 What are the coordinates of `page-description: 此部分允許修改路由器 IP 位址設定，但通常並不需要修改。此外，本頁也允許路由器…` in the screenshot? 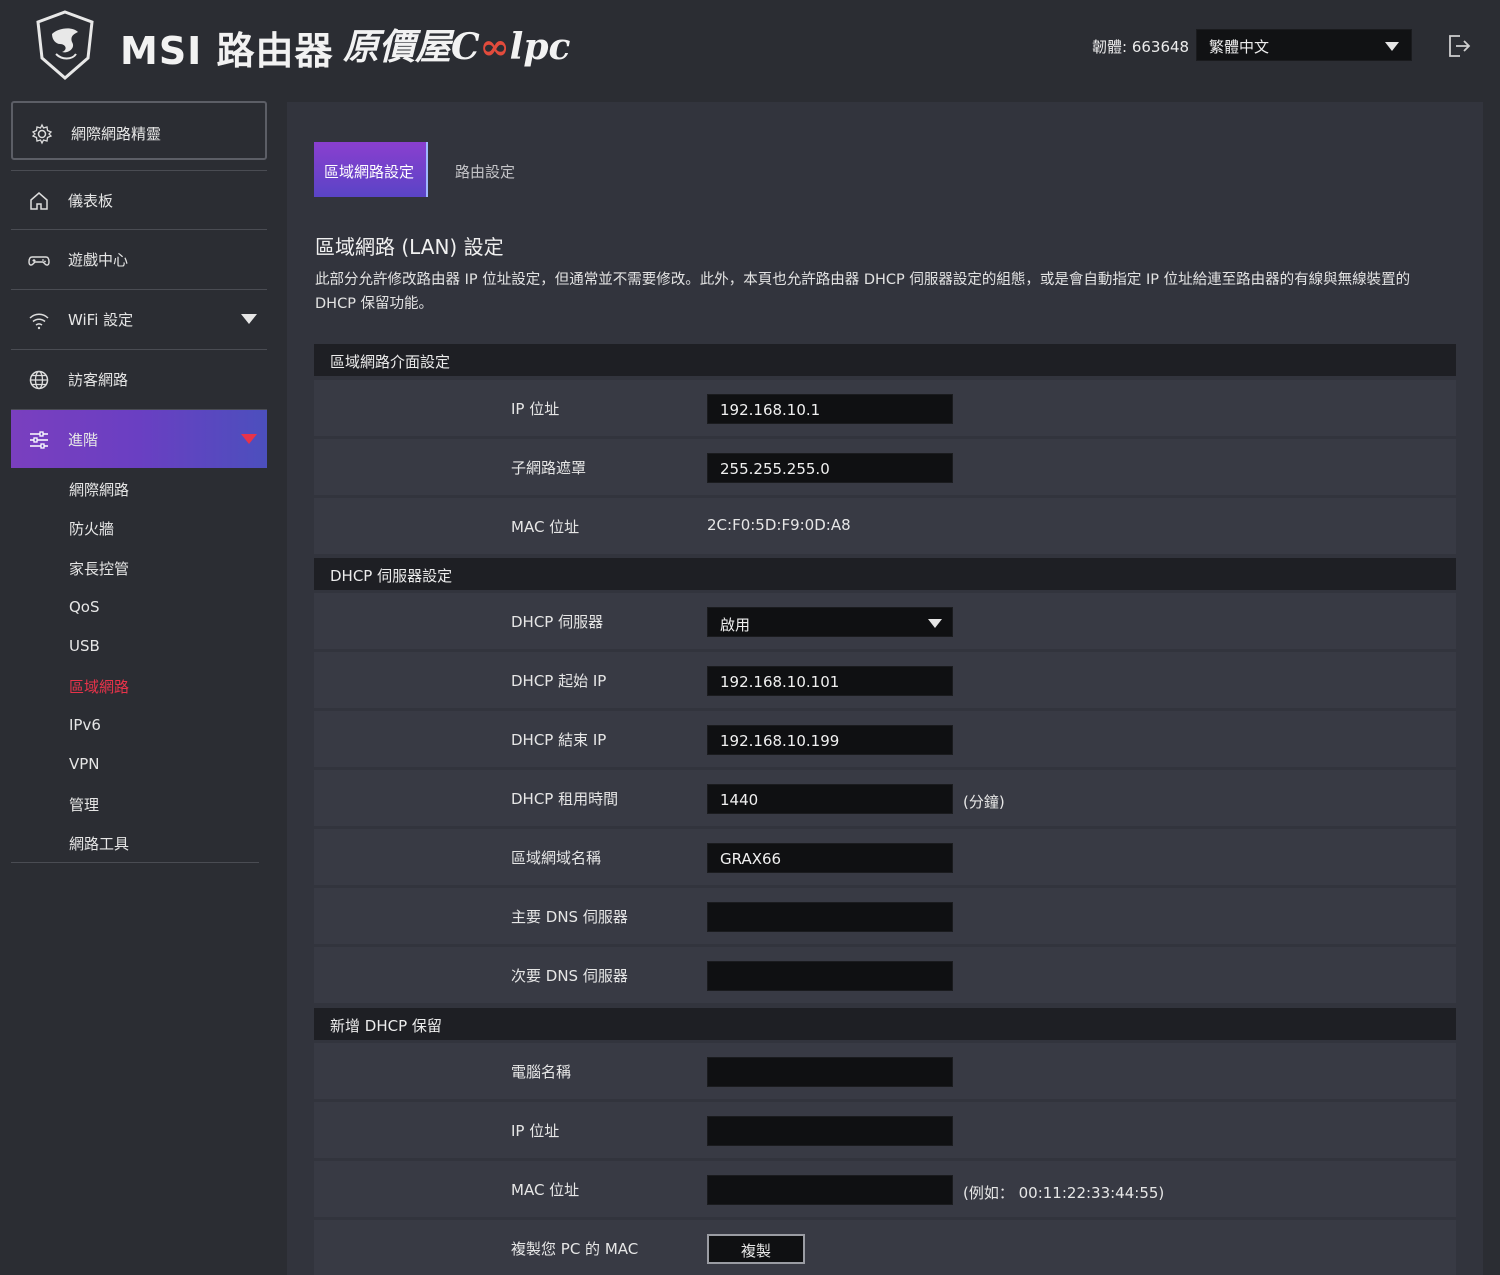 It's located at (863, 292).